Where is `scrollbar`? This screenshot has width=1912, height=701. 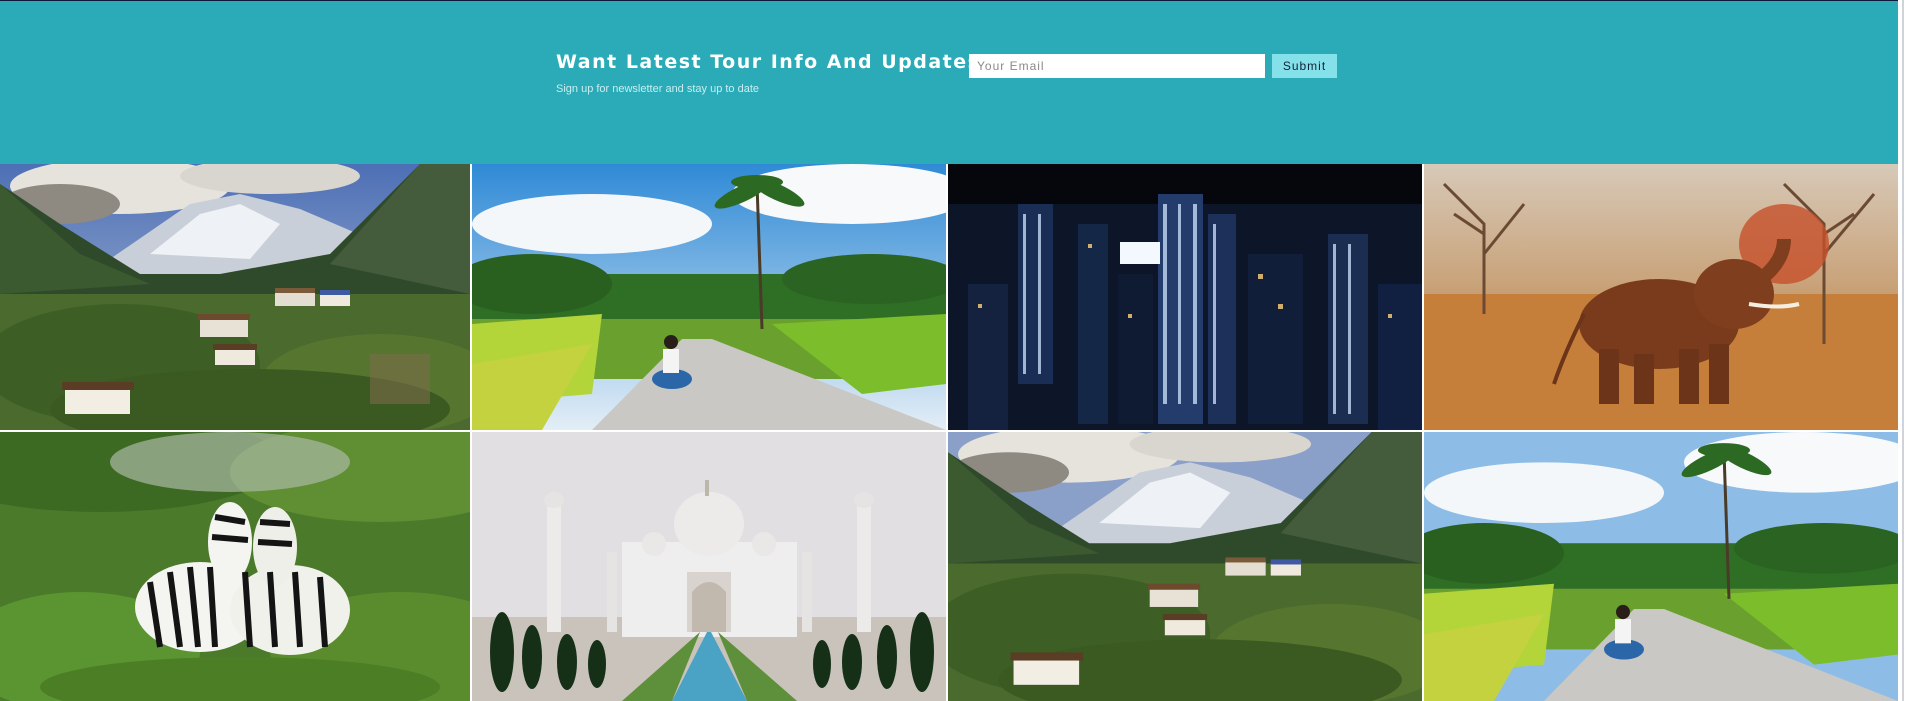 scrollbar is located at coordinates (1905, 350).